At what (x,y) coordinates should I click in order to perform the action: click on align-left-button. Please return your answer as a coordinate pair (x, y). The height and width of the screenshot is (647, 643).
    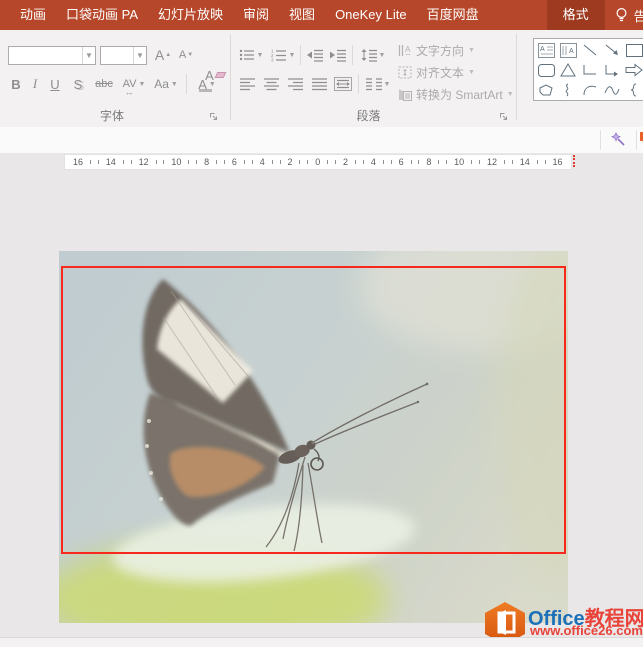
    Looking at the image, I should click on (247, 84).